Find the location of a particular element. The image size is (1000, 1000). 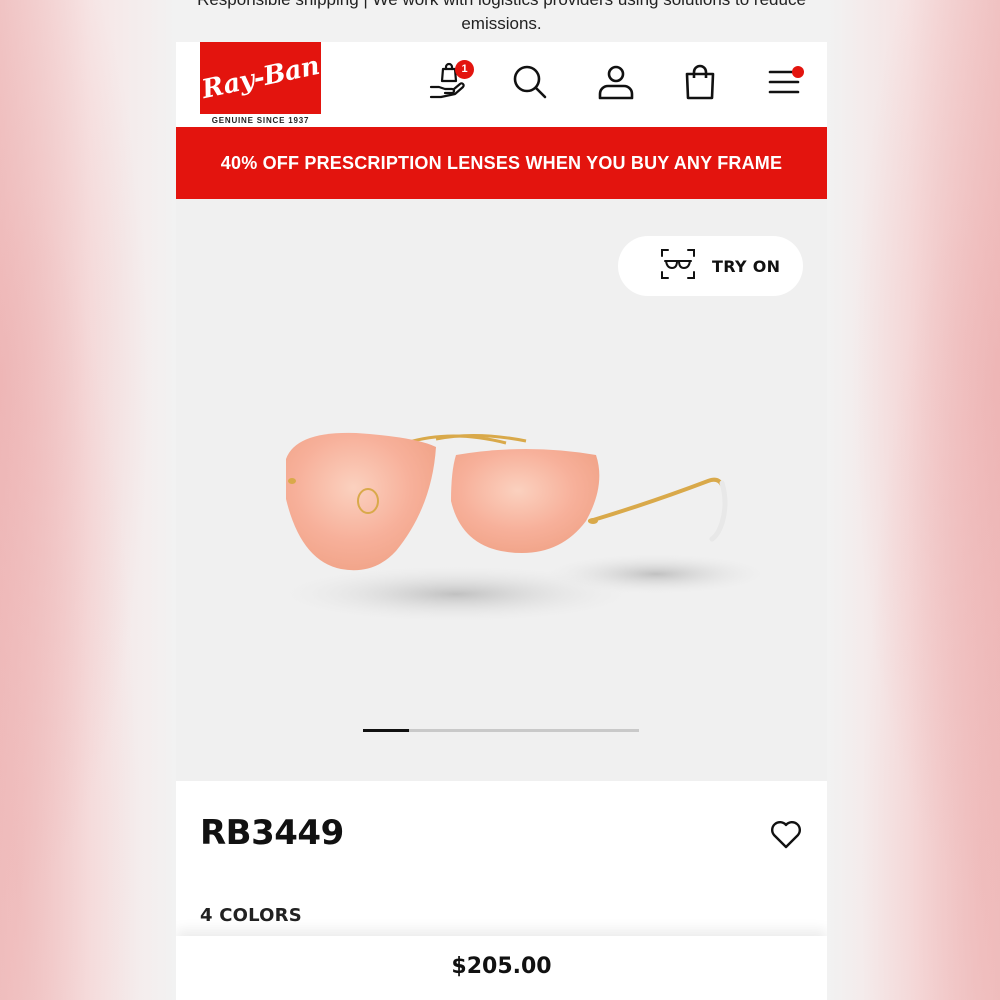

price-bar: $205.00 is located at coordinates (501, 968).